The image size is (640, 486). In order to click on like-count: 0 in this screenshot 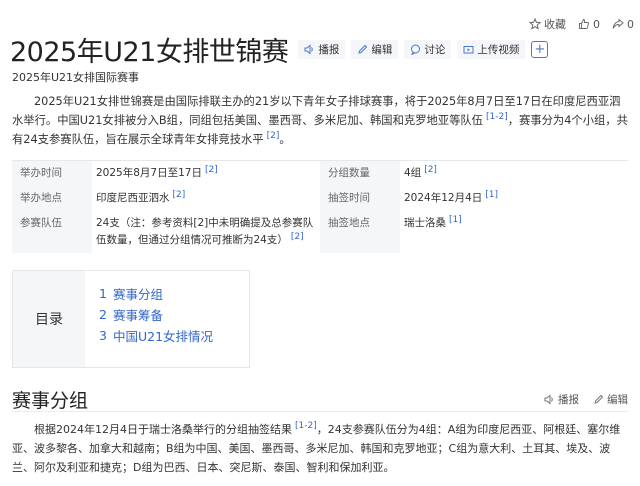, I will do `click(596, 24)`.